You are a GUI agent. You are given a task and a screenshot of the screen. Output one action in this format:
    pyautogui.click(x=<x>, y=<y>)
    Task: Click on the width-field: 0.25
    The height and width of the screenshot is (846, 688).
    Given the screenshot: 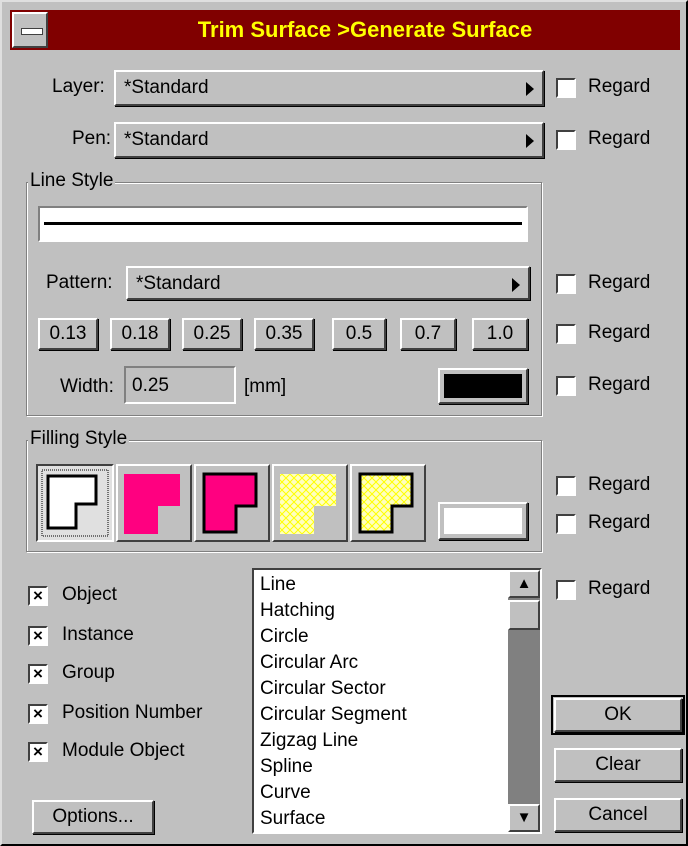 What is the action you would take?
    pyautogui.click(x=180, y=385)
    